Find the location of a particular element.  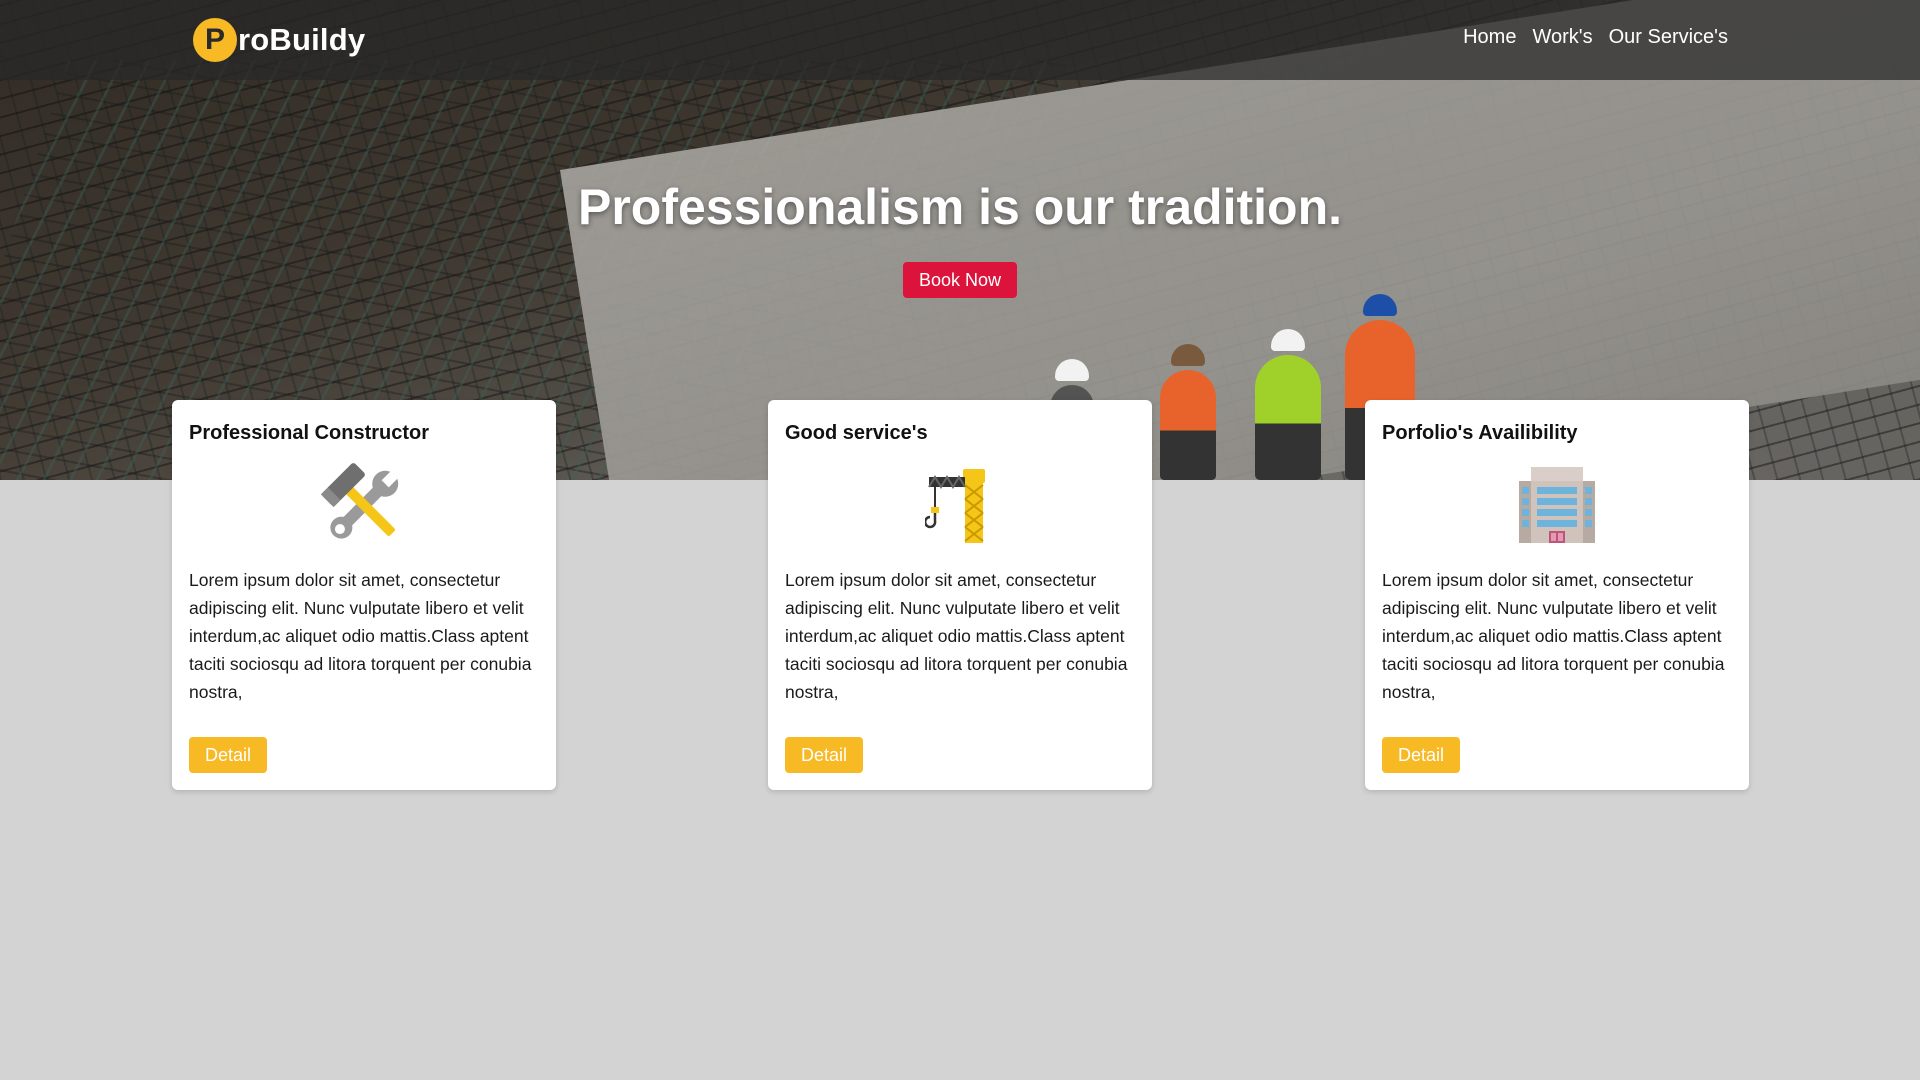

logo-badge: P is located at coordinates (215, 40).